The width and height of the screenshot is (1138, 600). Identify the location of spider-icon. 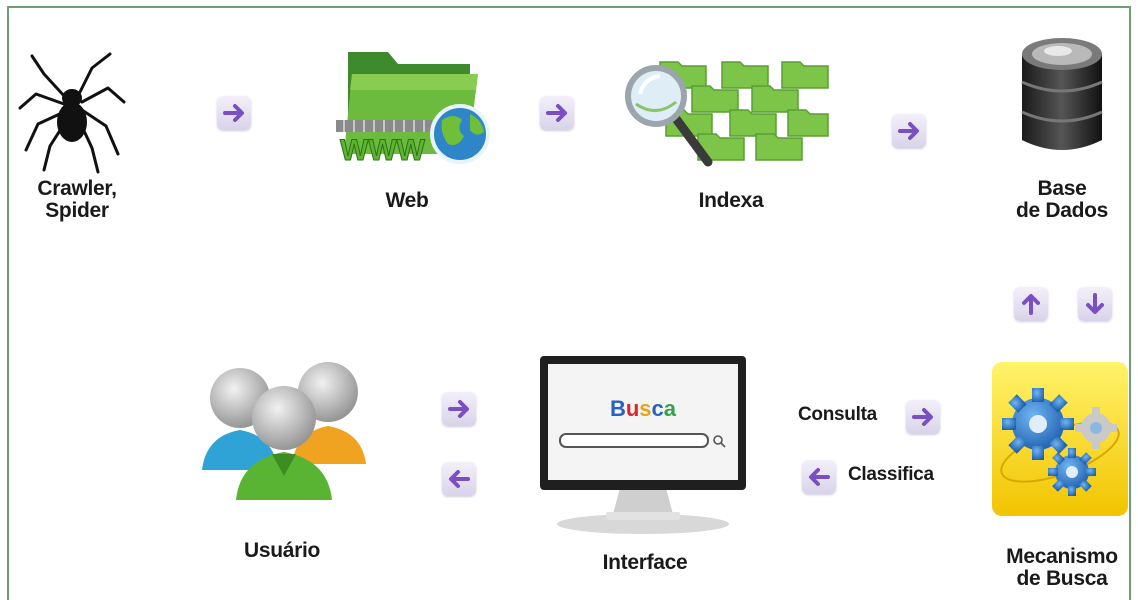
(72, 110).